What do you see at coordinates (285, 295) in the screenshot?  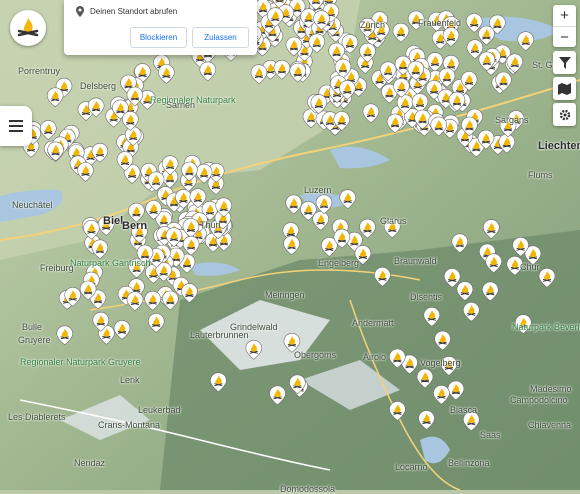 I see `place-label: Meiringen` at bounding box center [285, 295].